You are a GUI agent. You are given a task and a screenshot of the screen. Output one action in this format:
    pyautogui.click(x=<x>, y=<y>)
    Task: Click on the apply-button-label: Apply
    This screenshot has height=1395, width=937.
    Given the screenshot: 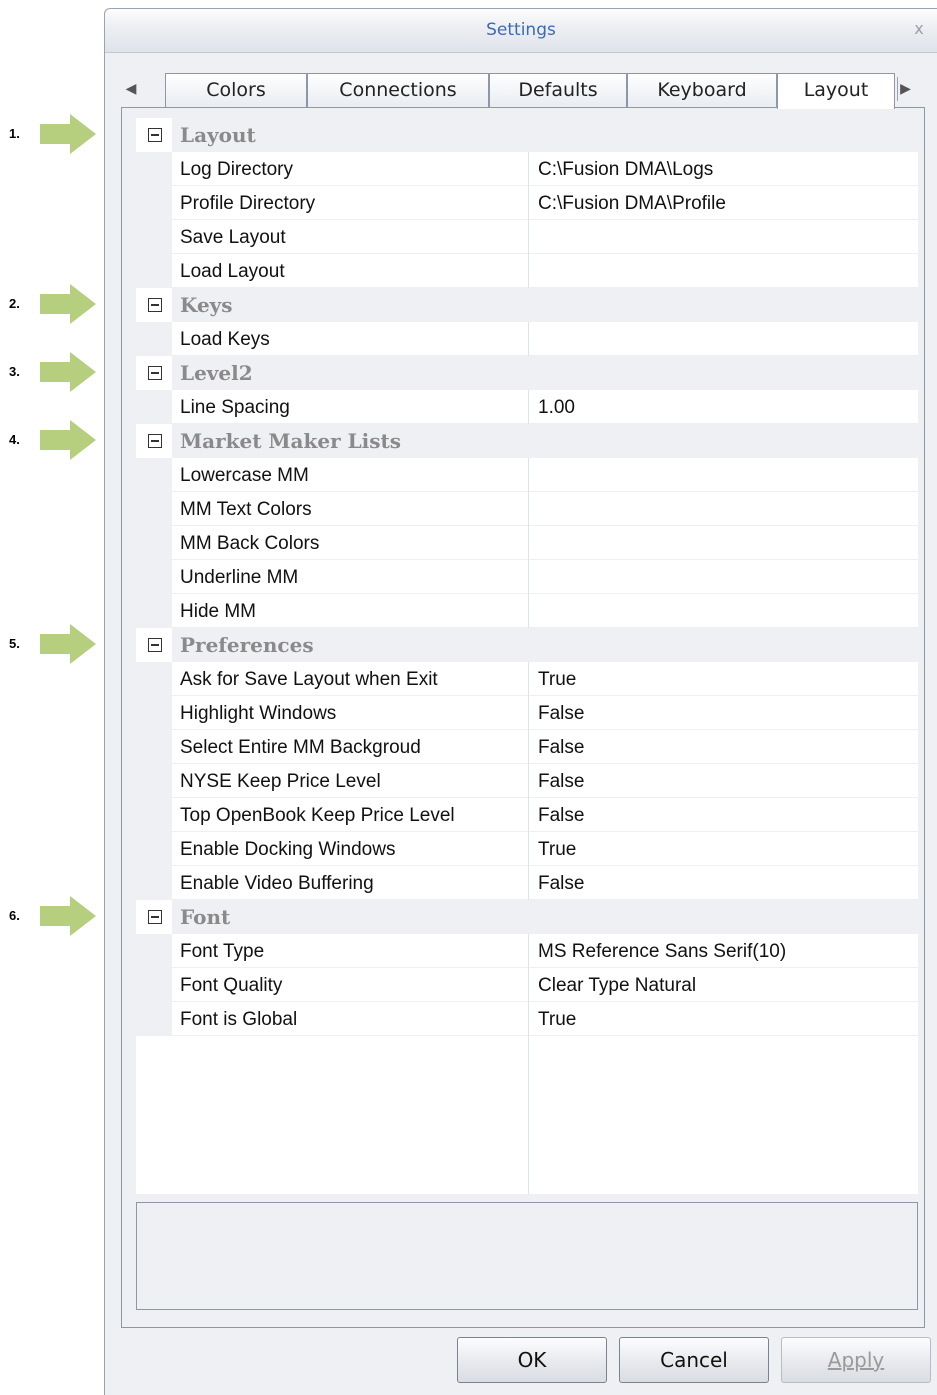 What is the action you would take?
    pyautogui.click(x=856, y=1360)
    